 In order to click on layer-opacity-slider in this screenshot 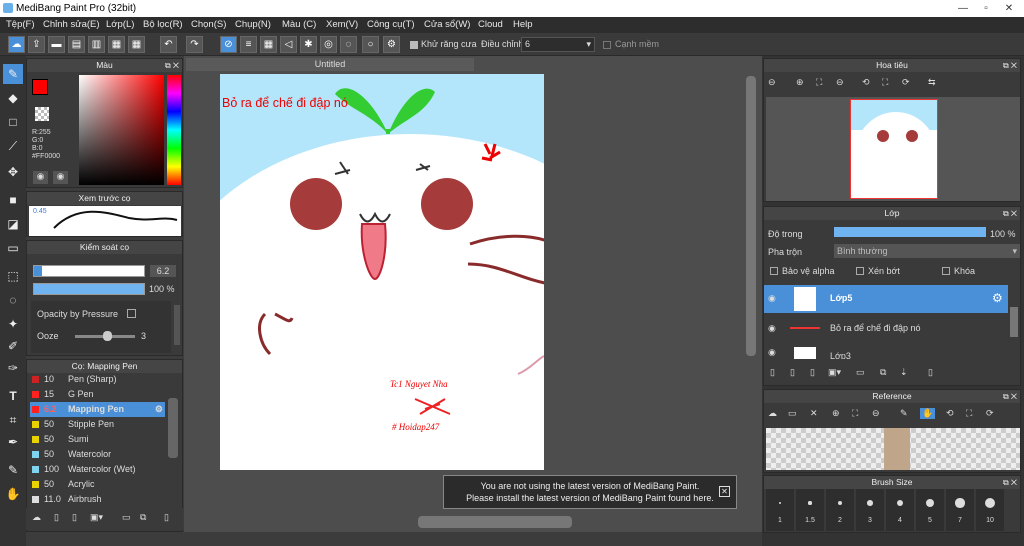, I will do `click(910, 232)`.